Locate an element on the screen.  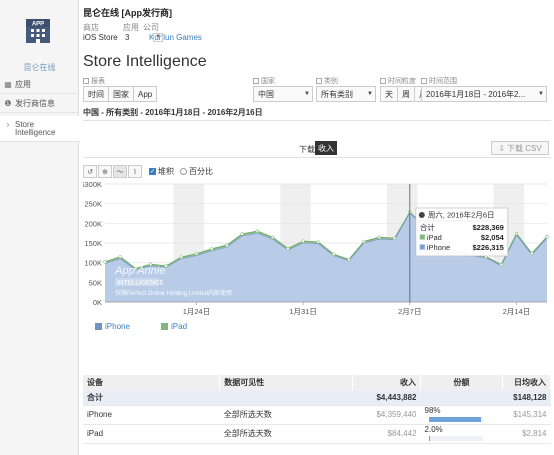
table-total-row: 合计 $4,443,882 $148,128 is located at coordinates (317, 398).